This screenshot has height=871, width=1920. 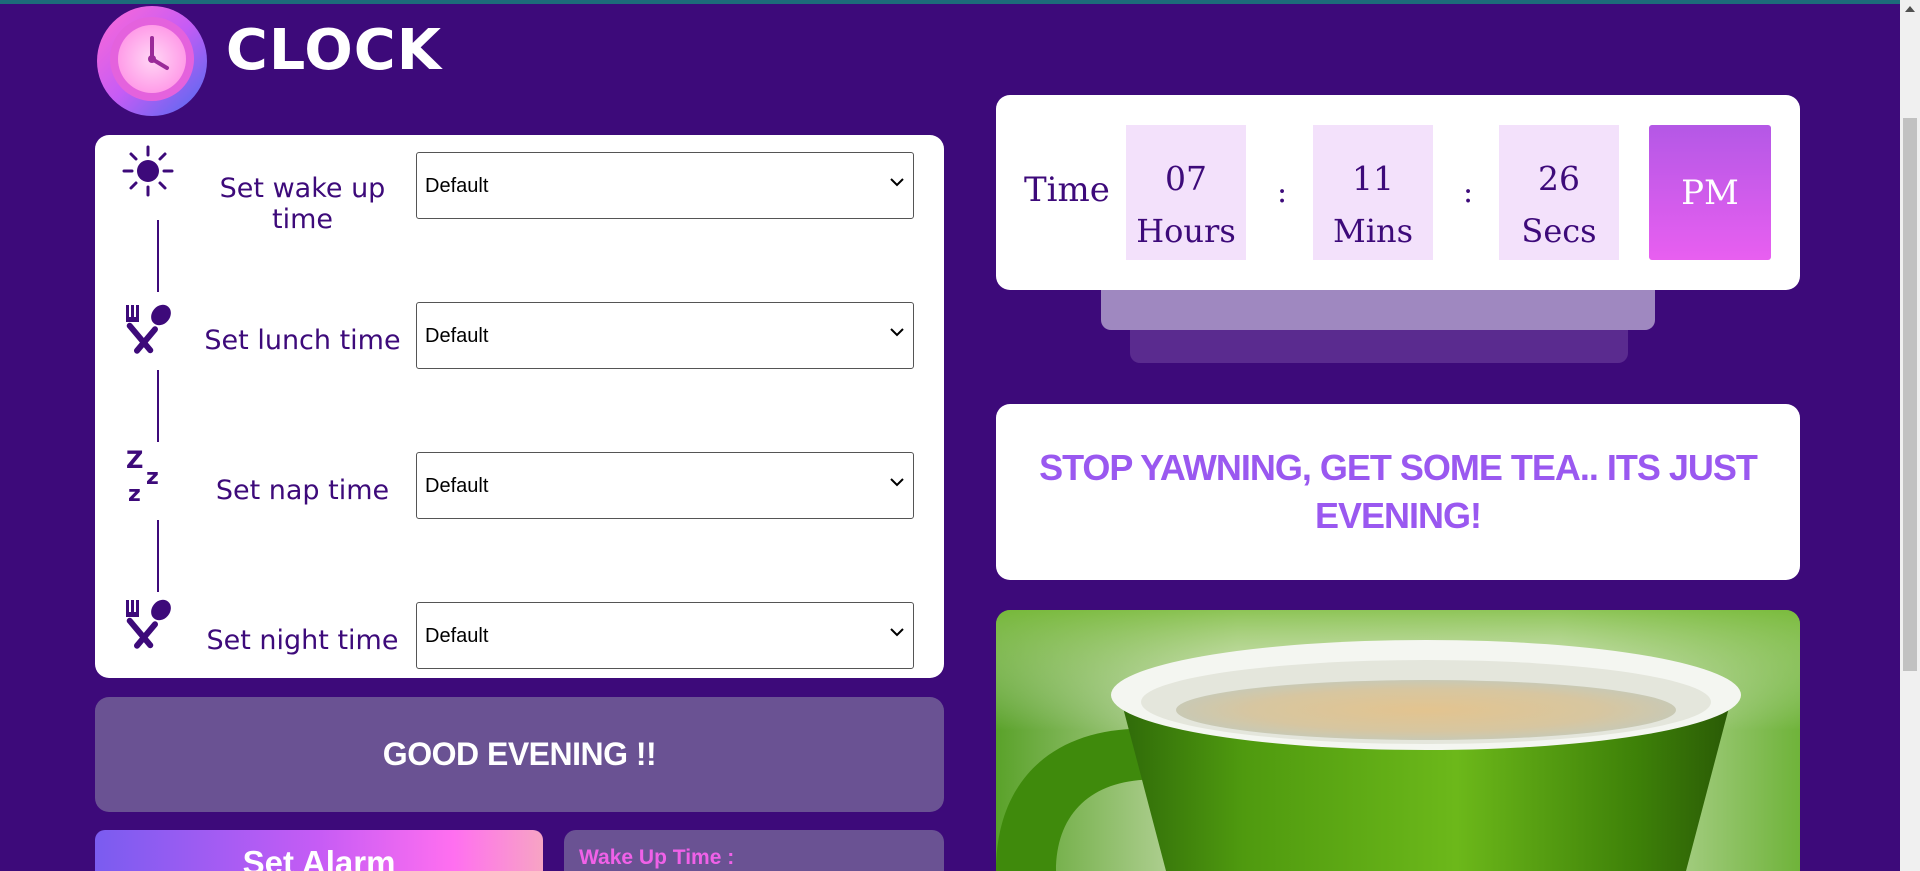 What do you see at coordinates (665, 185) in the screenshot?
I see `wake-up-select: Default` at bounding box center [665, 185].